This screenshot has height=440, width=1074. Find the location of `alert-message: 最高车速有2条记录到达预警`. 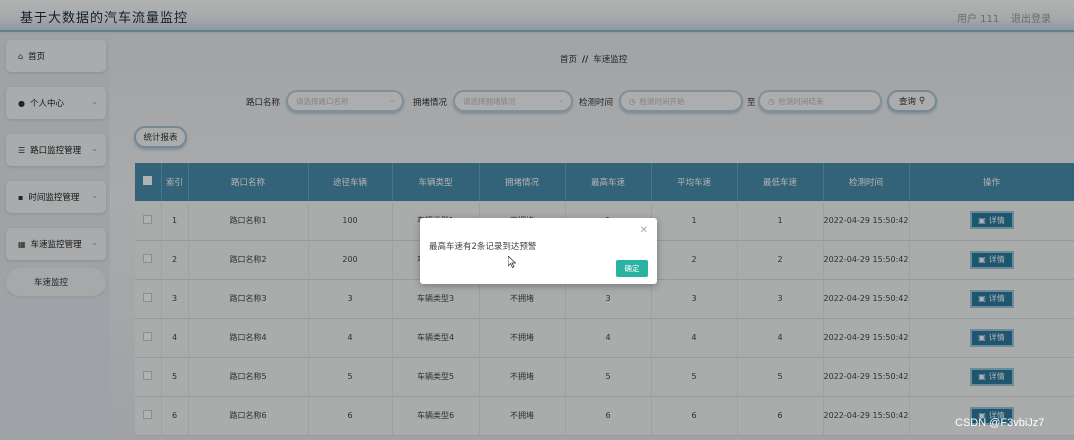

alert-message: 最高车速有2条记录到达预警 is located at coordinates (483, 247).